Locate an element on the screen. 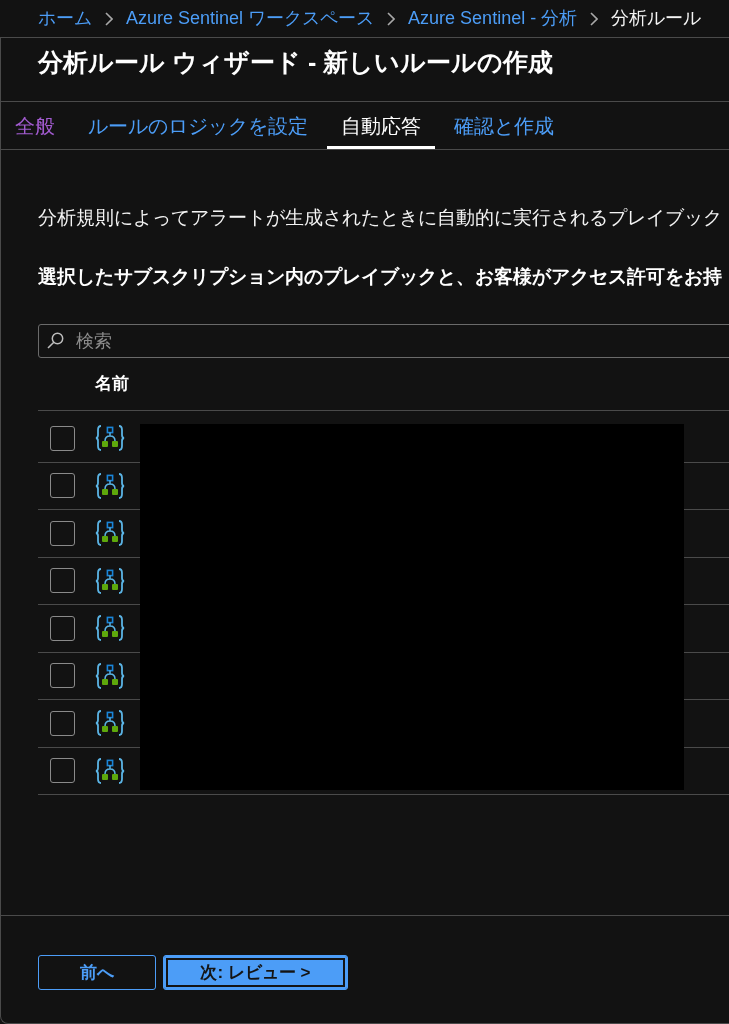 The image size is (729, 1024). description-text: 分析規則によってアラートが生成されたときに自動的に実行されるプレイブック is located at coordinates (380, 218).